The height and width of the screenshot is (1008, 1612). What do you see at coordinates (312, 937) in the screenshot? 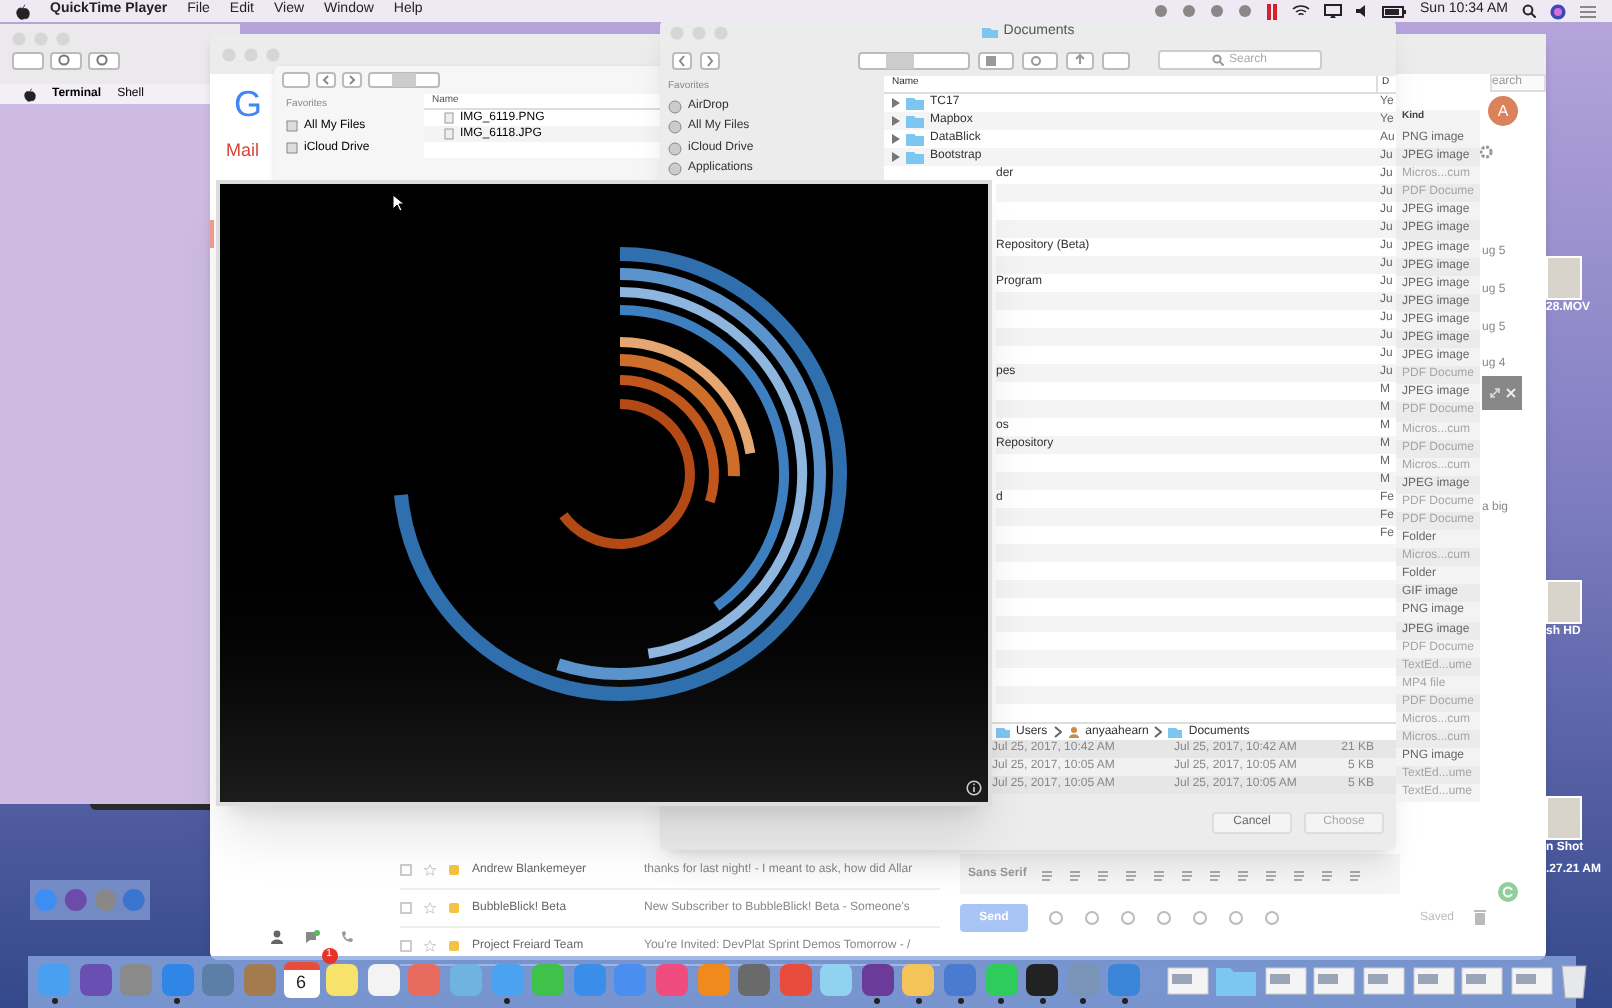
I see `chat-icon` at bounding box center [312, 937].